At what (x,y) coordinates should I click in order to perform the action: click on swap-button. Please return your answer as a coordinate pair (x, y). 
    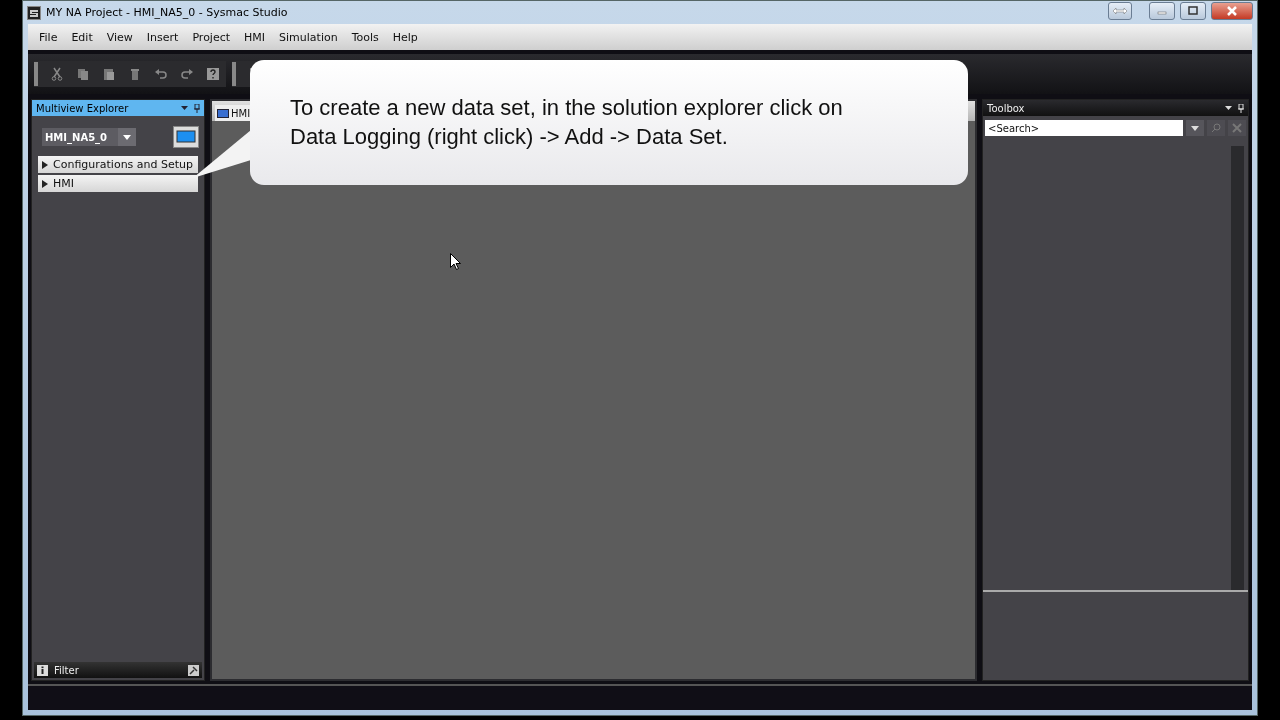
    Looking at the image, I should click on (1120, 10).